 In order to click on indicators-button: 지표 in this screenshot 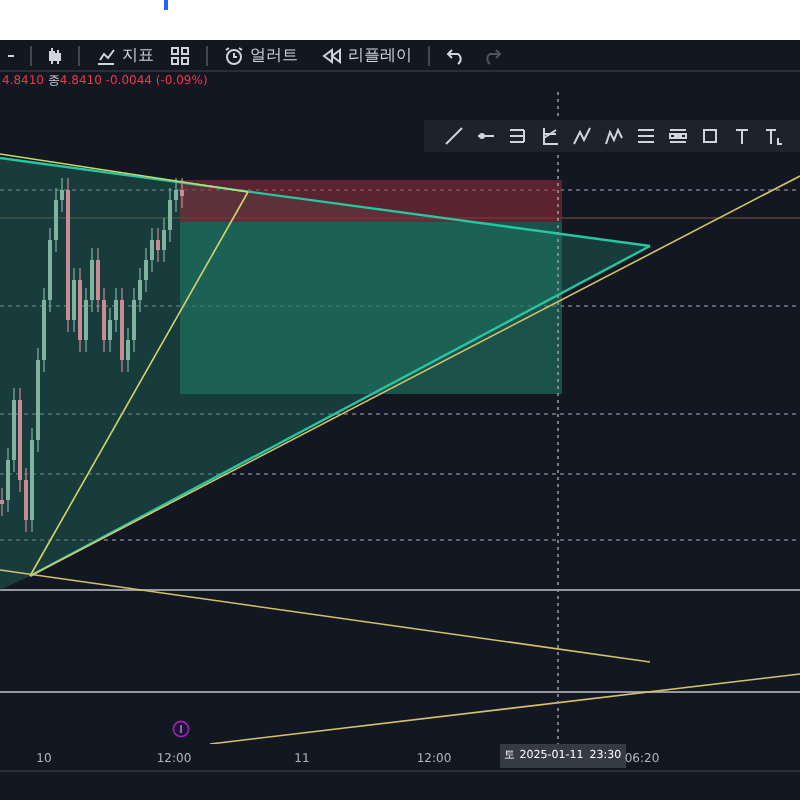, I will do `click(125, 55)`.